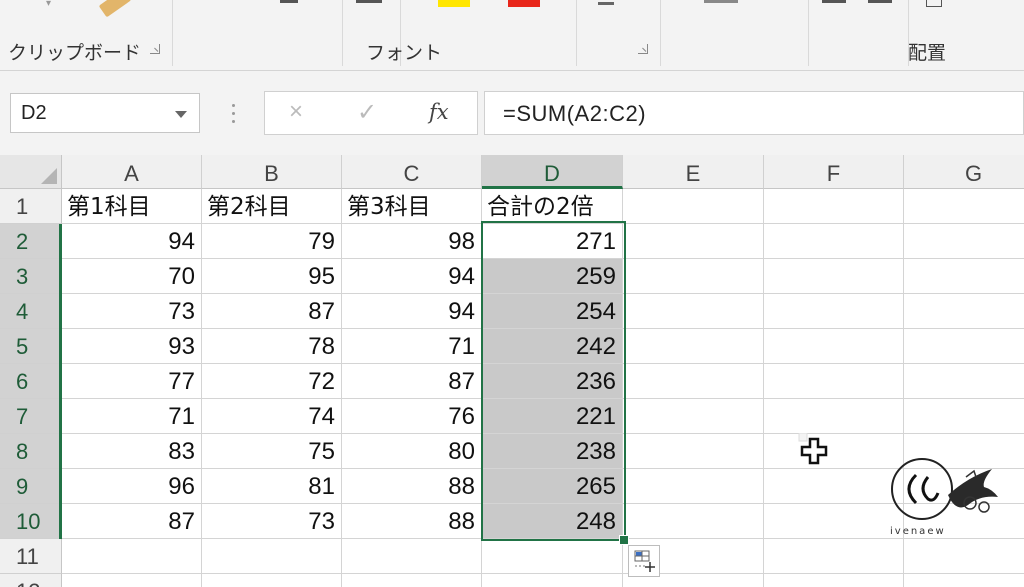  I want to click on wrap-text-icon, so click(934, 3).